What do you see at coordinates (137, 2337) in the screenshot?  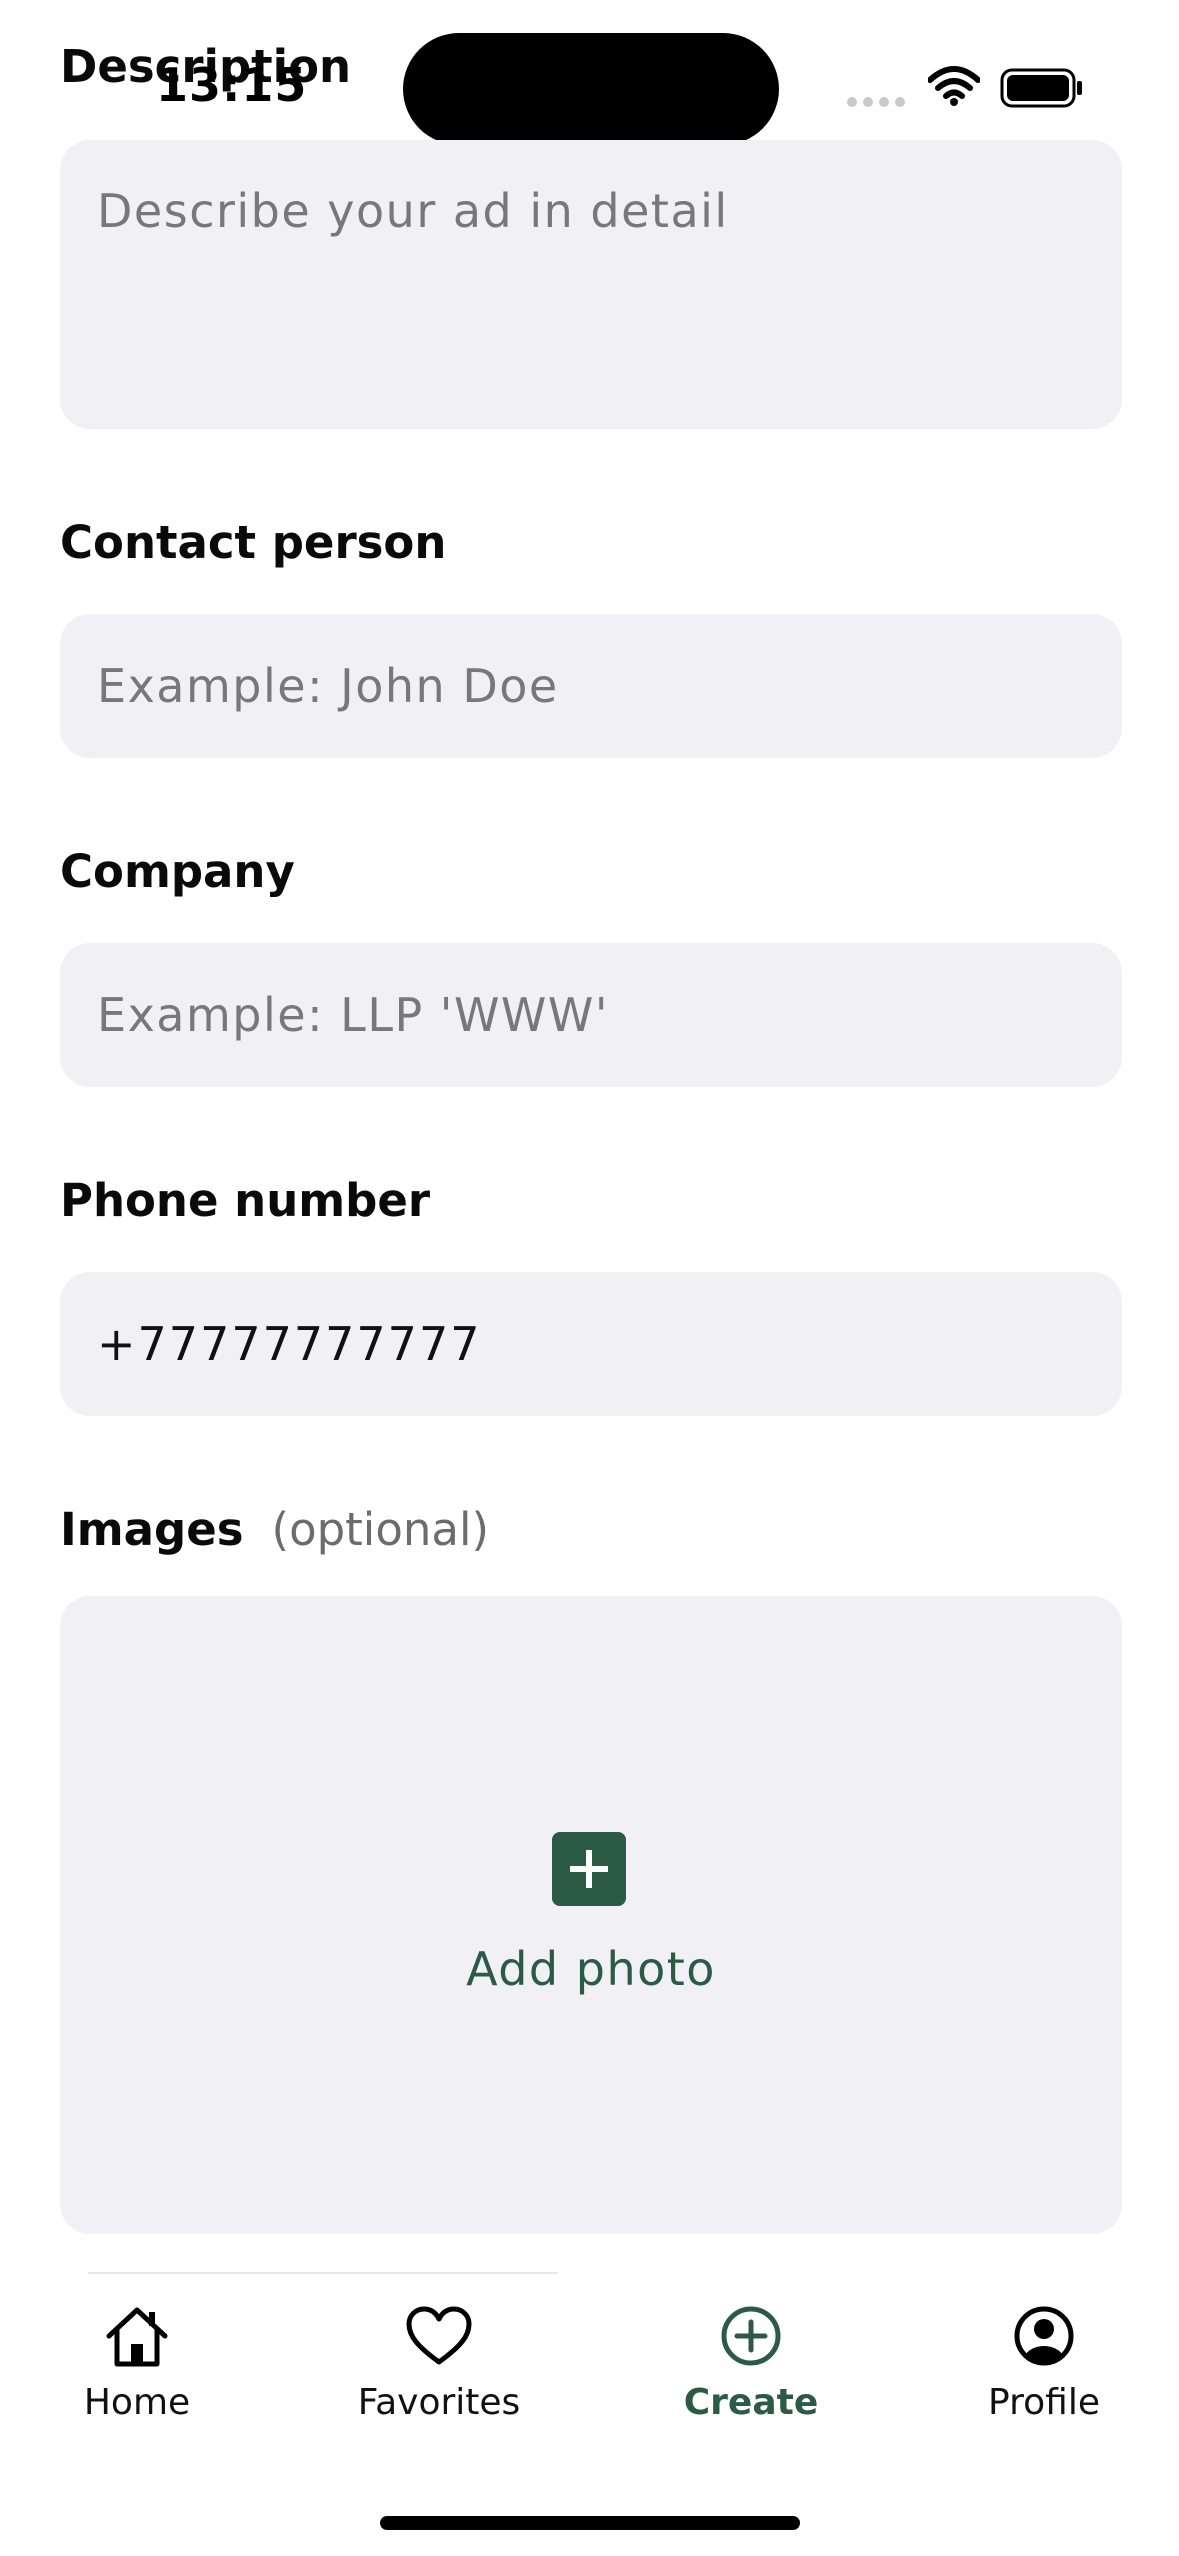 I see `home-icon` at bounding box center [137, 2337].